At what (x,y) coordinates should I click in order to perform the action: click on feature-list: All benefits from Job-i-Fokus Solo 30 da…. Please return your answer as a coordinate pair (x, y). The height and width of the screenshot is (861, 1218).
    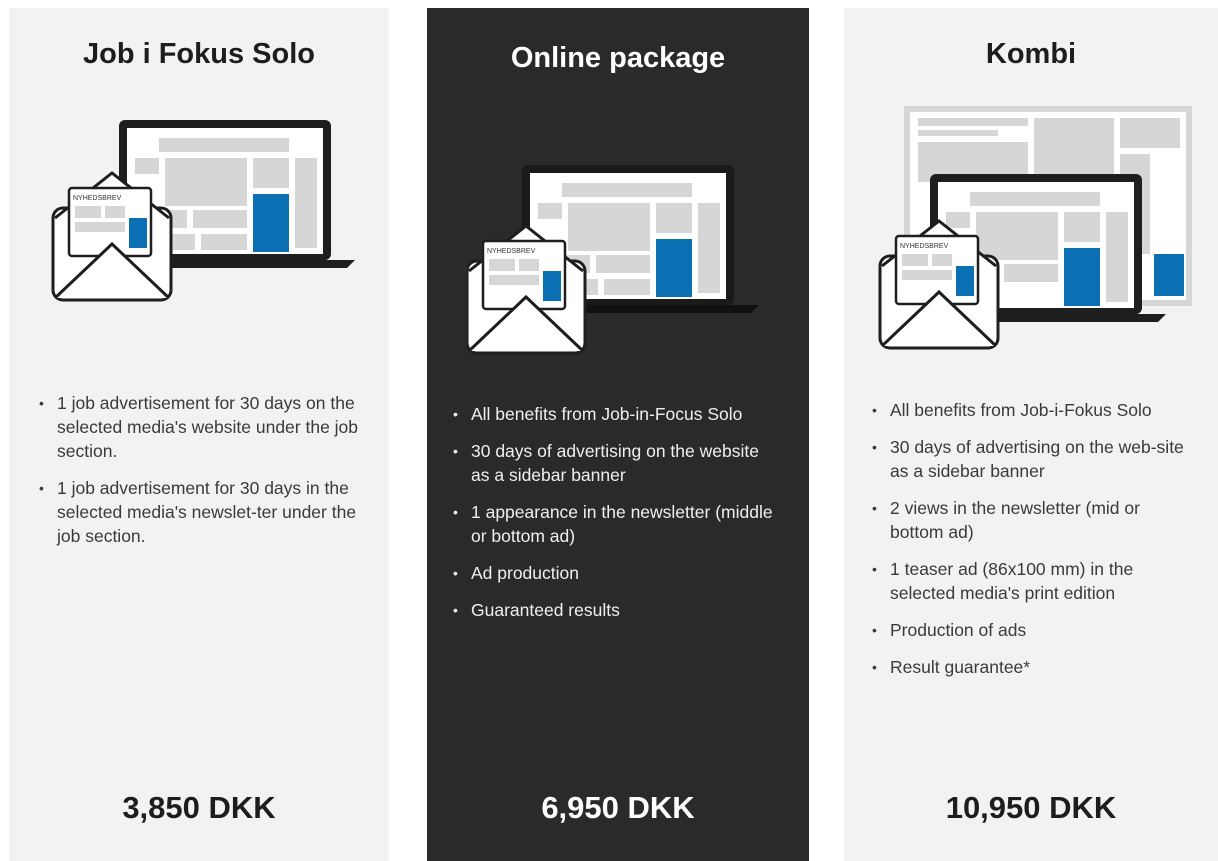
    Looking at the image, I should click on (1033, 545).